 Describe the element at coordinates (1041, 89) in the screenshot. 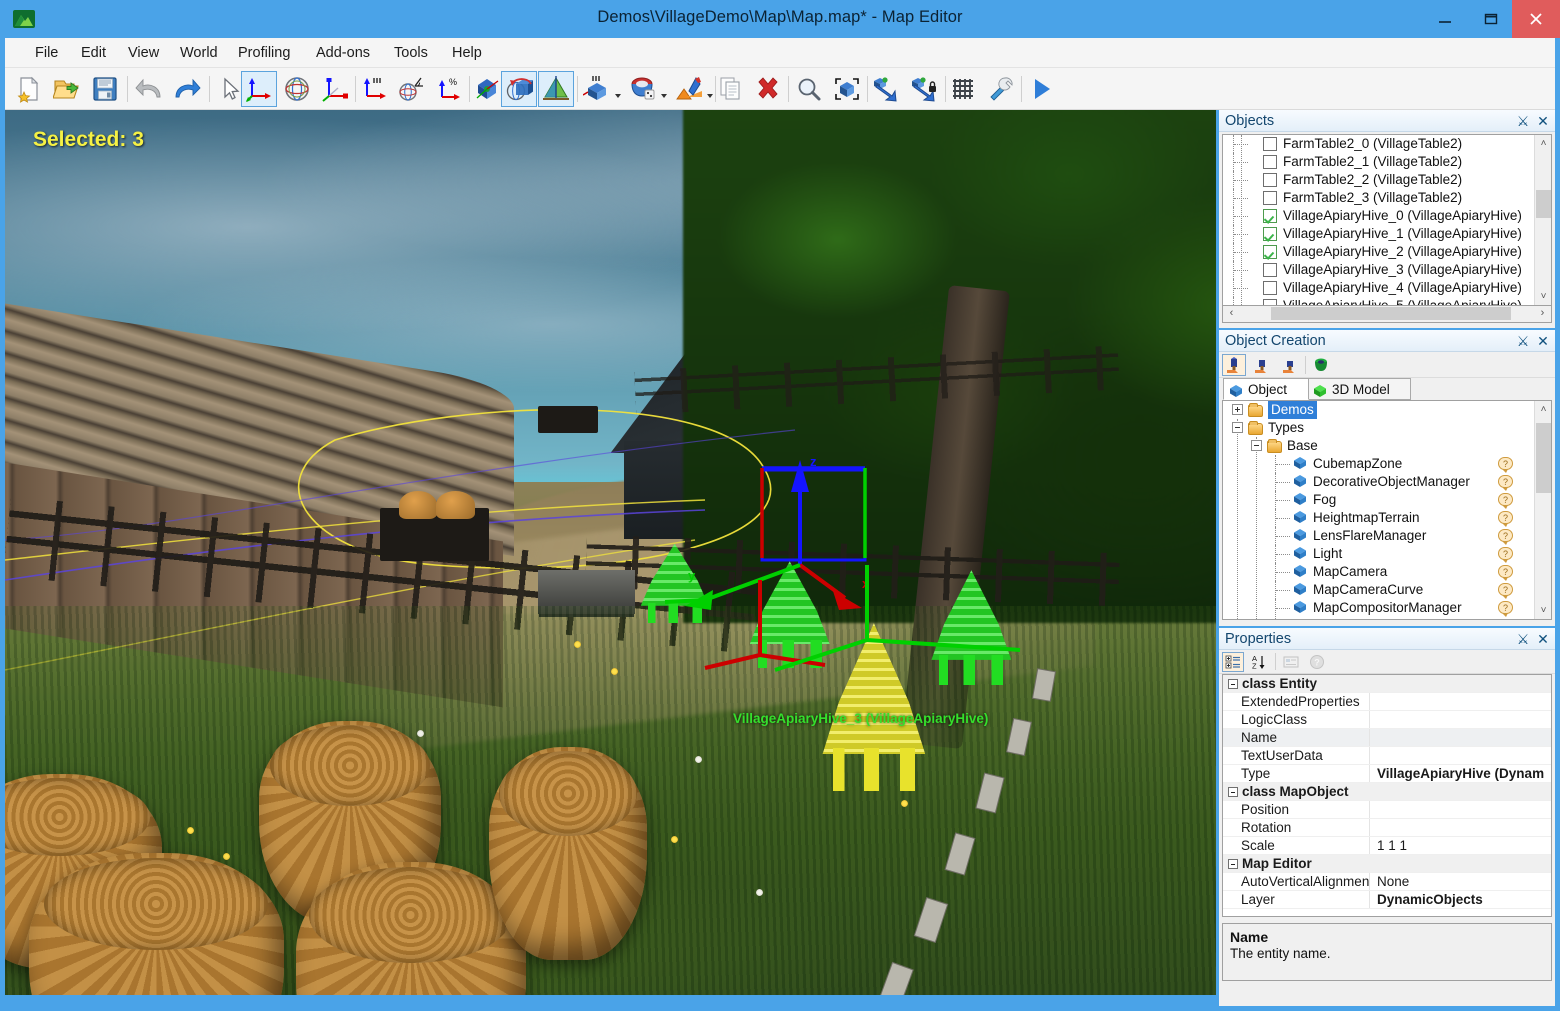

I see `play-button` at that location.